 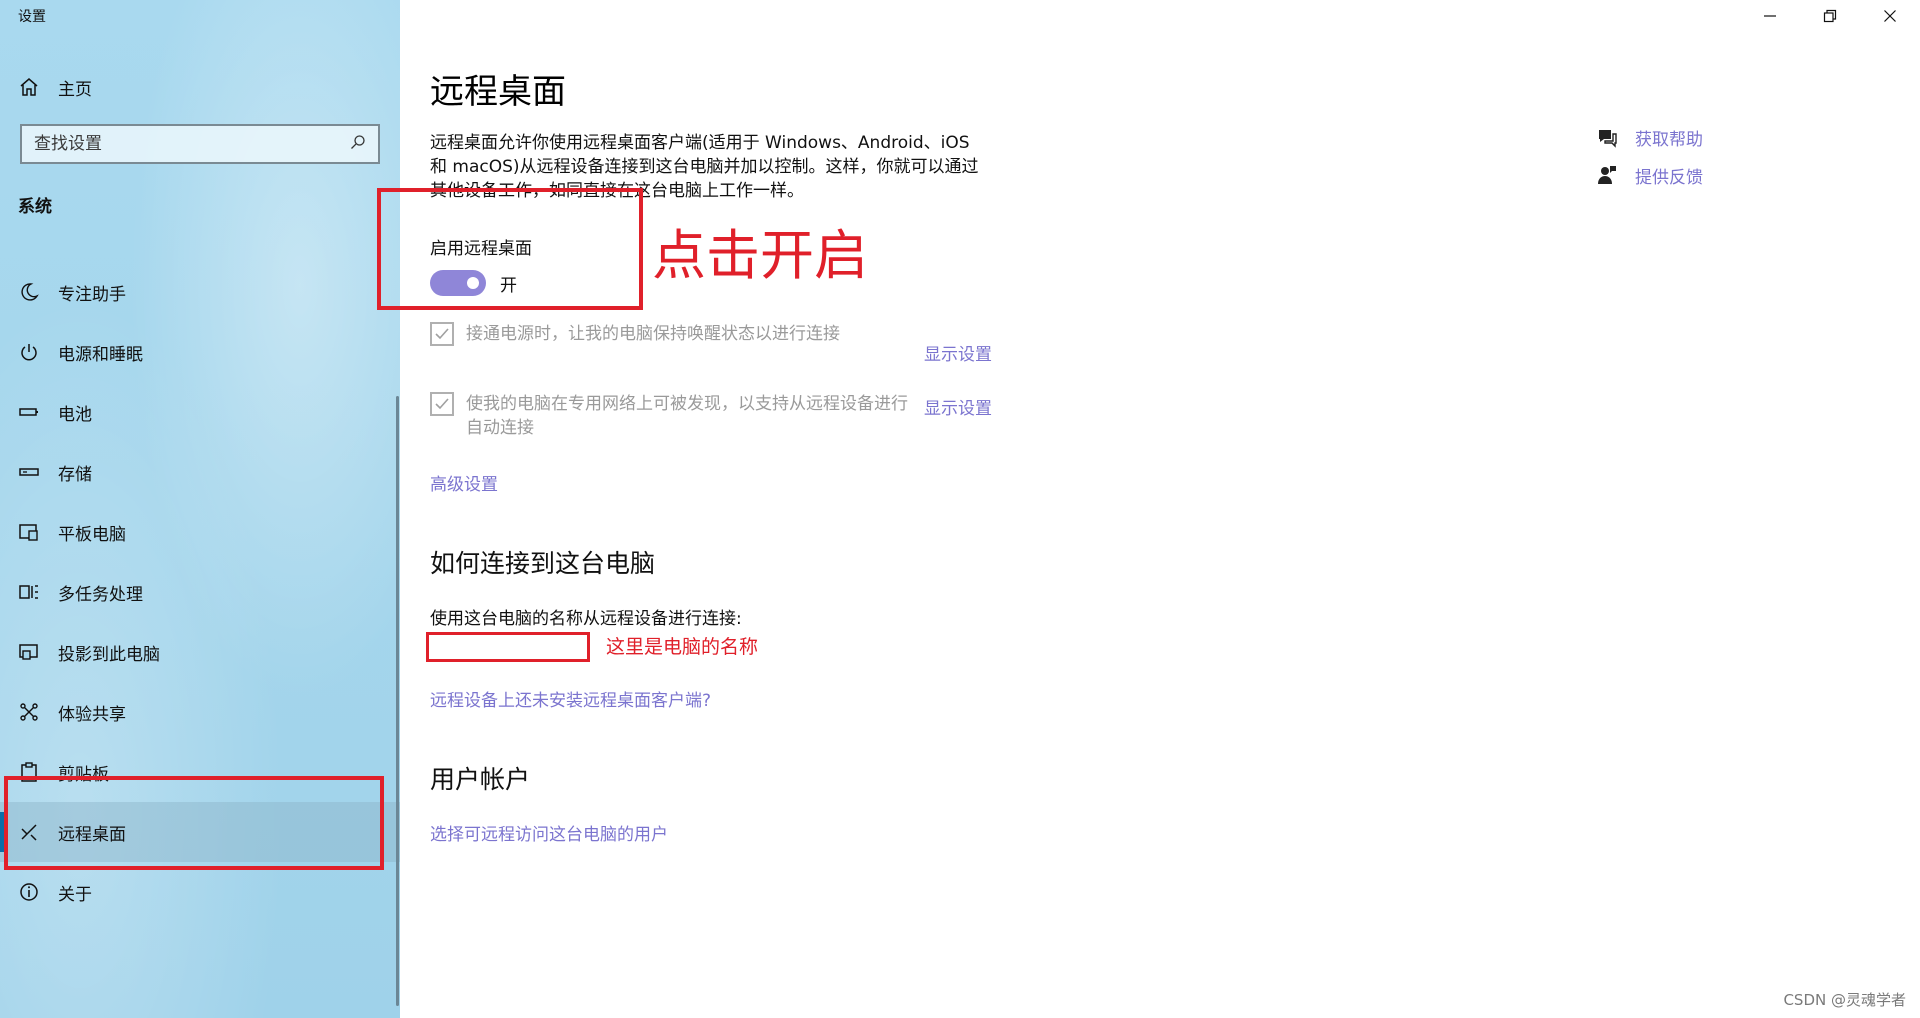 I want to click on sidebar-item-about: 关于, so click(x=200, y=892).